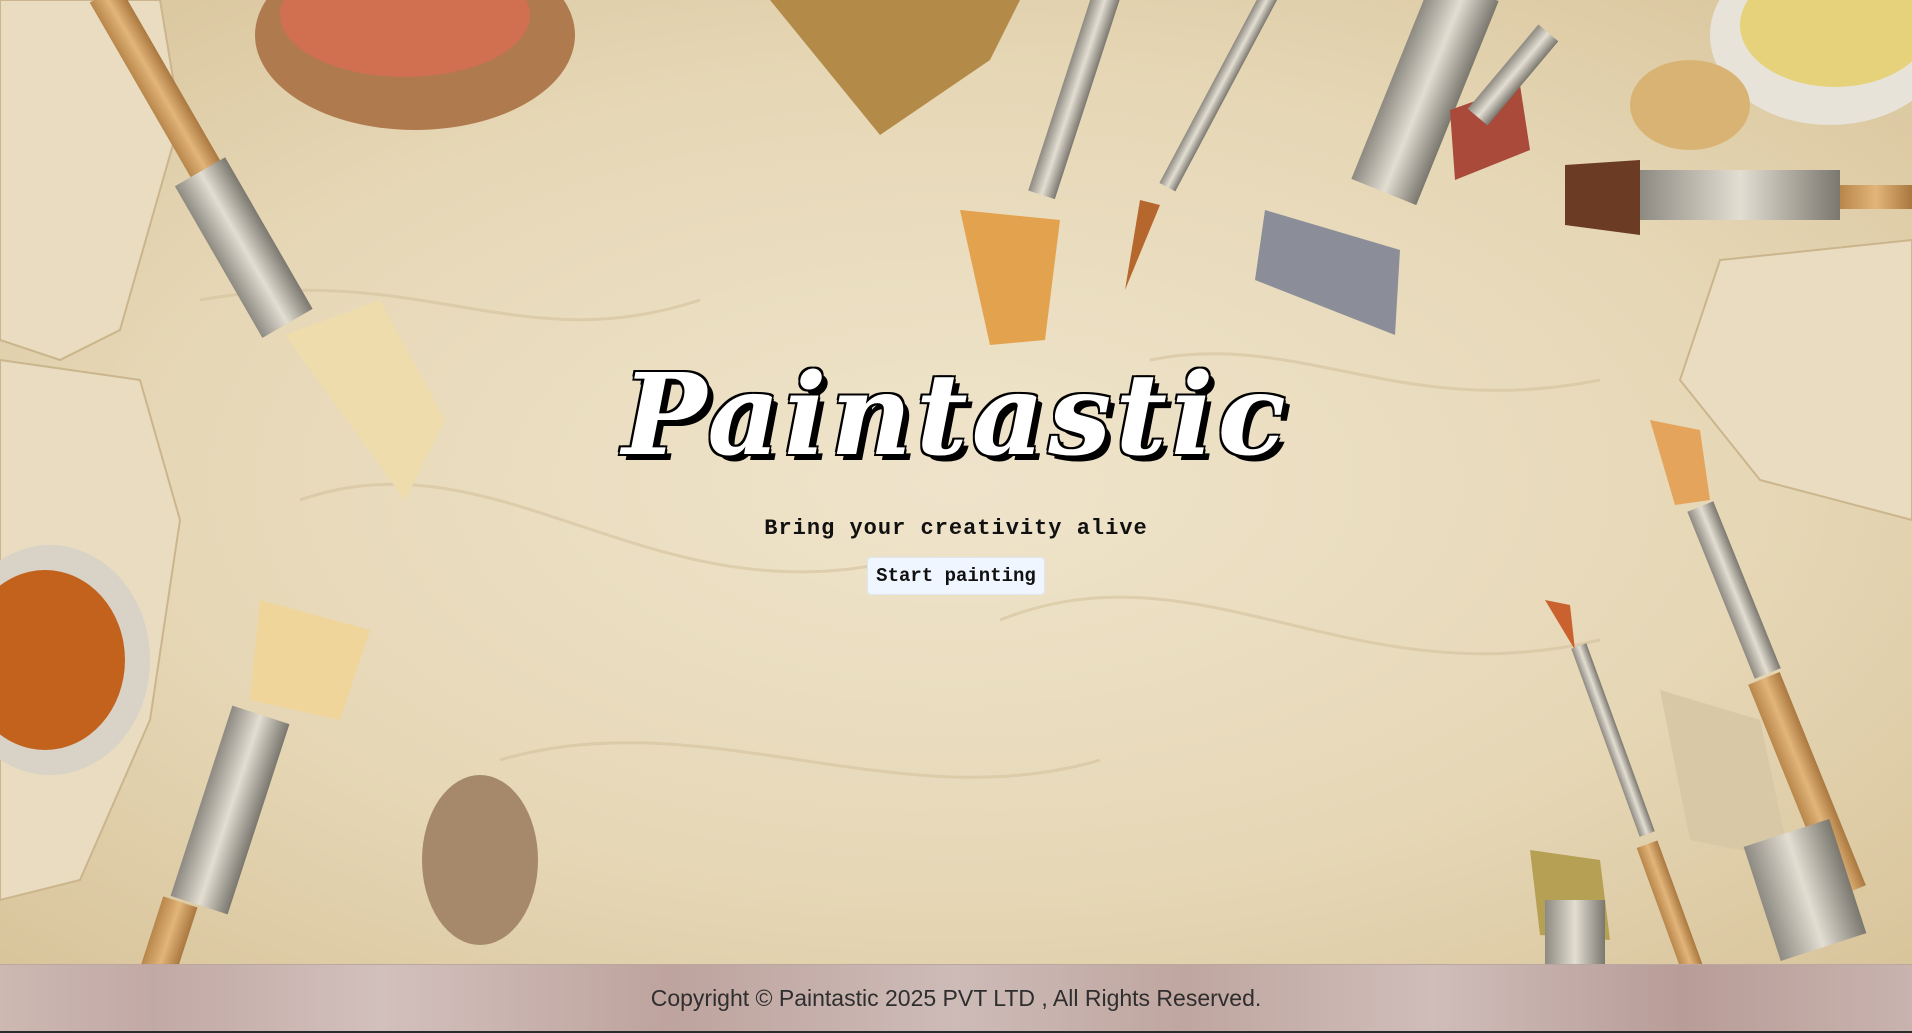 The image size is (1912, 1033). I want to click on brand-title: Paintastic, so click(956, 415).